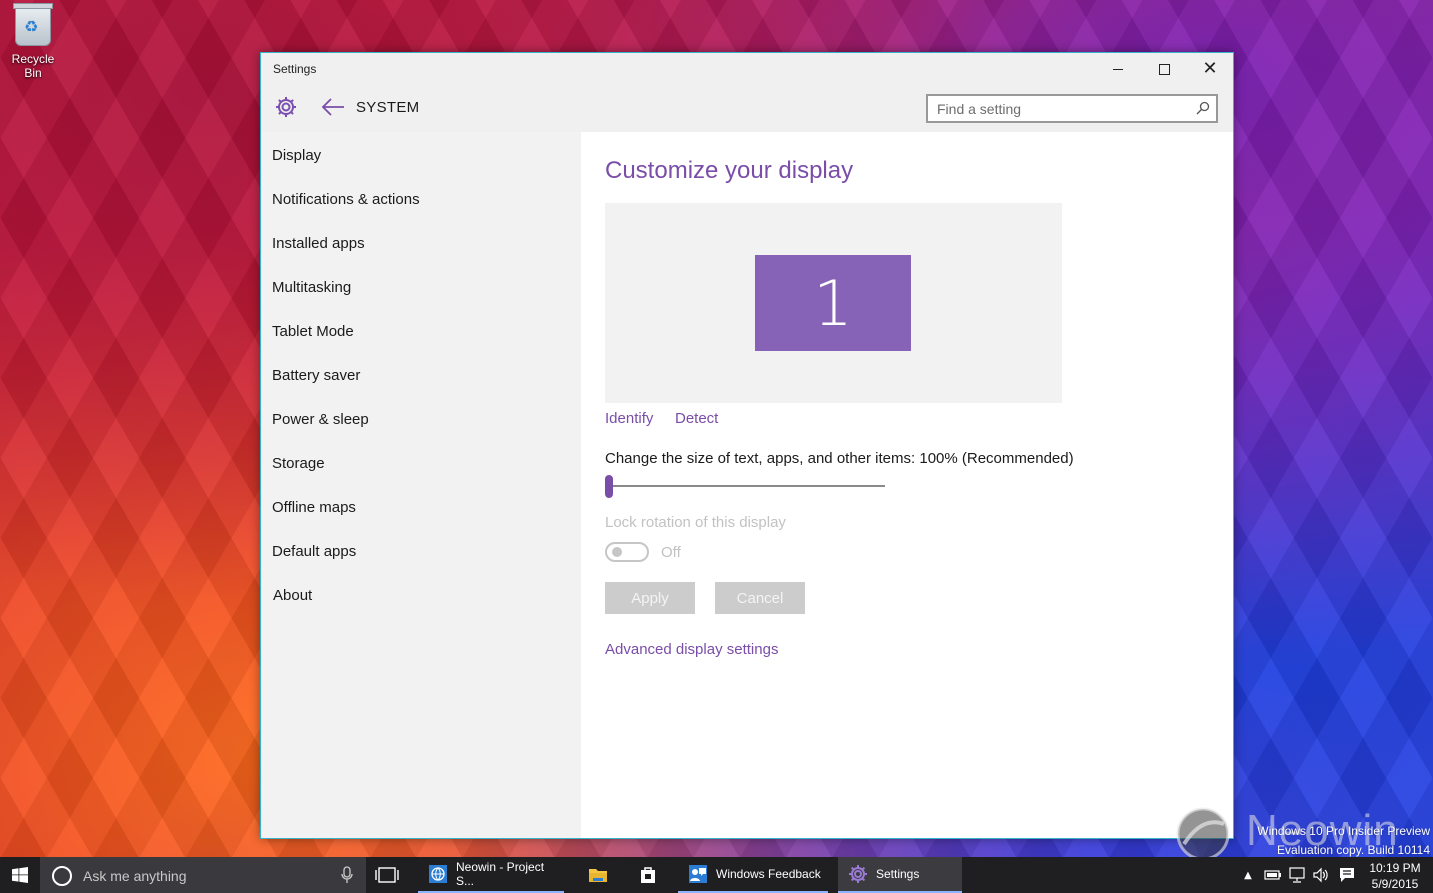 The height and width of the screenshot is (893, 1433). I want to click on taskbar-app-settings: Settings, so click(900, 875).